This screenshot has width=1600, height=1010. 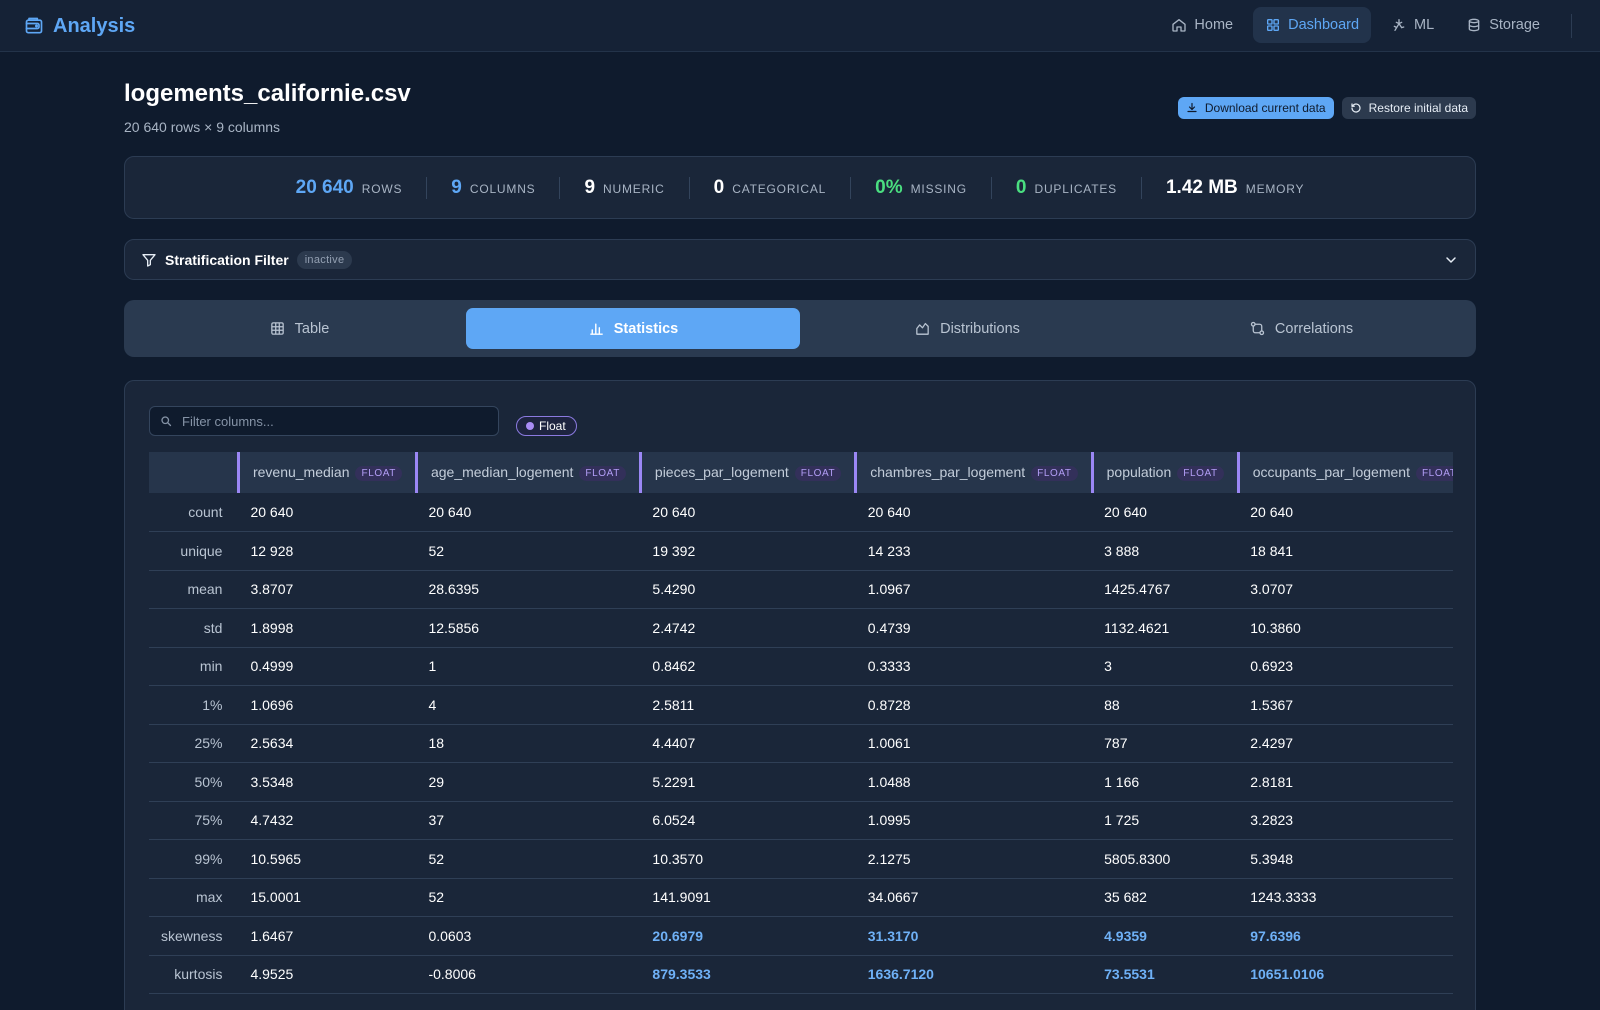 What do you see at coordinates (748, 820) in the screenshot?
I see `table-cell: 6.0524` at bounding box center [748, 820].